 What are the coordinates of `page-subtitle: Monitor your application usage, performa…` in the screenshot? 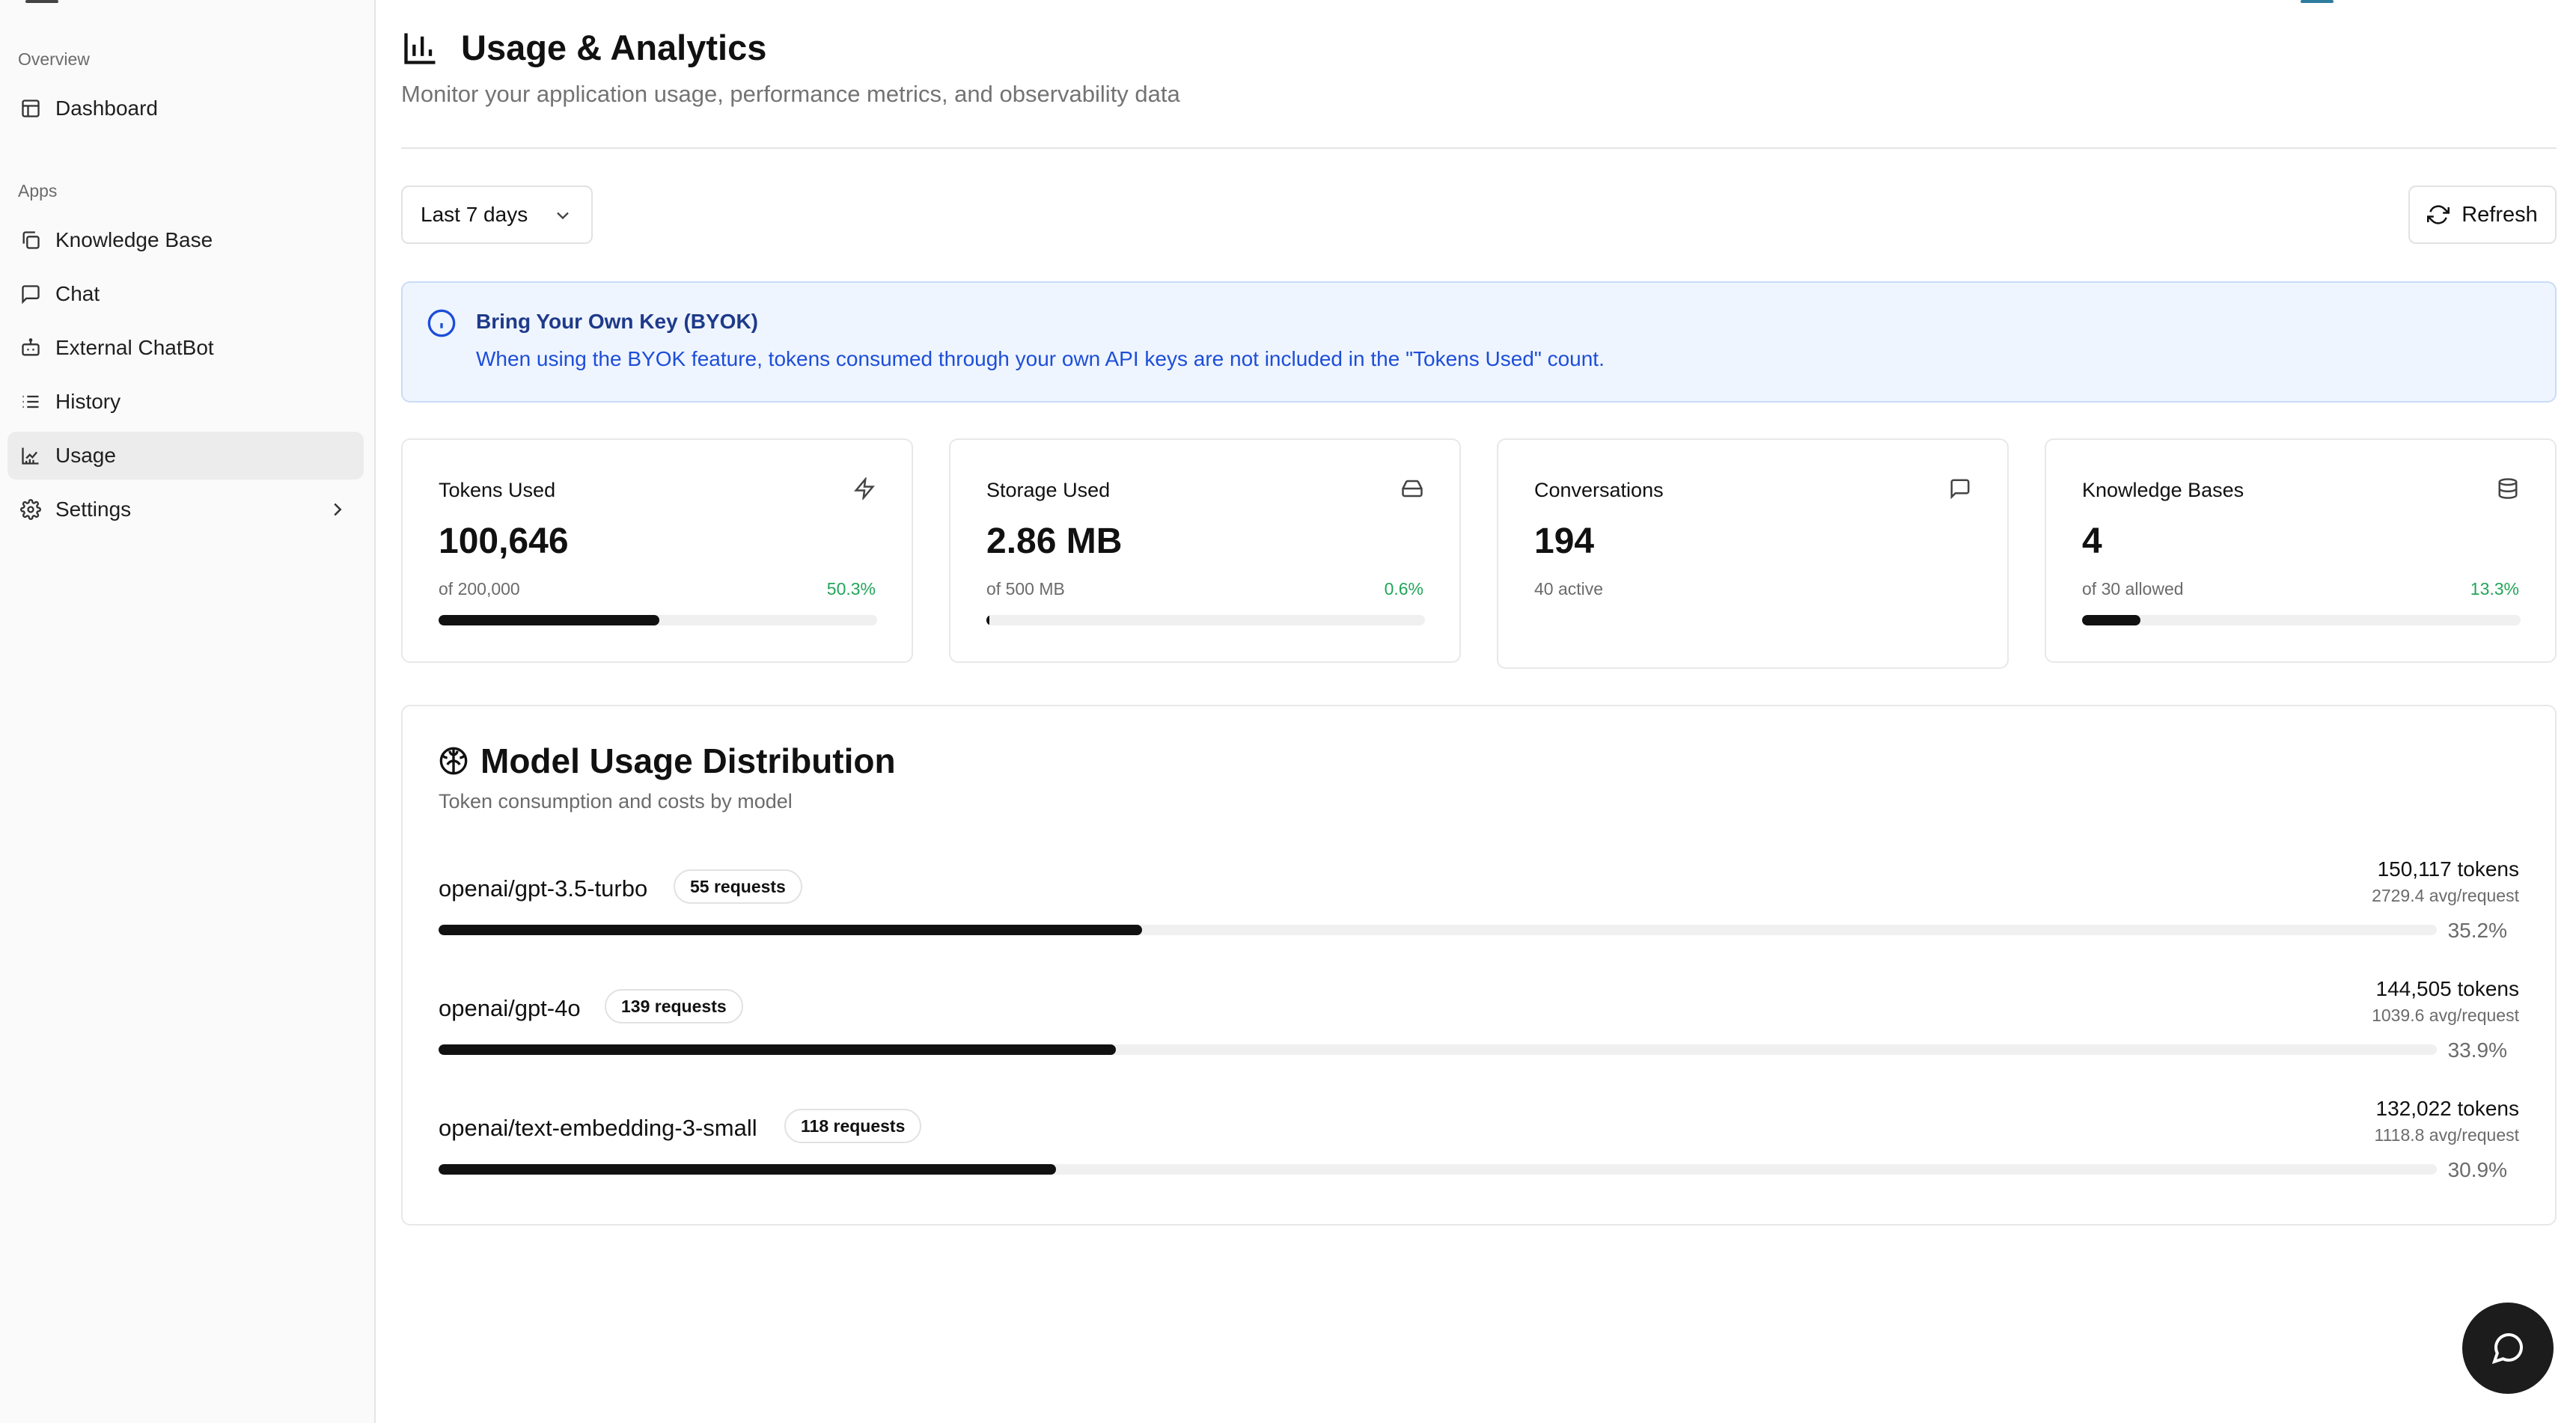 It's located at (790, 94).